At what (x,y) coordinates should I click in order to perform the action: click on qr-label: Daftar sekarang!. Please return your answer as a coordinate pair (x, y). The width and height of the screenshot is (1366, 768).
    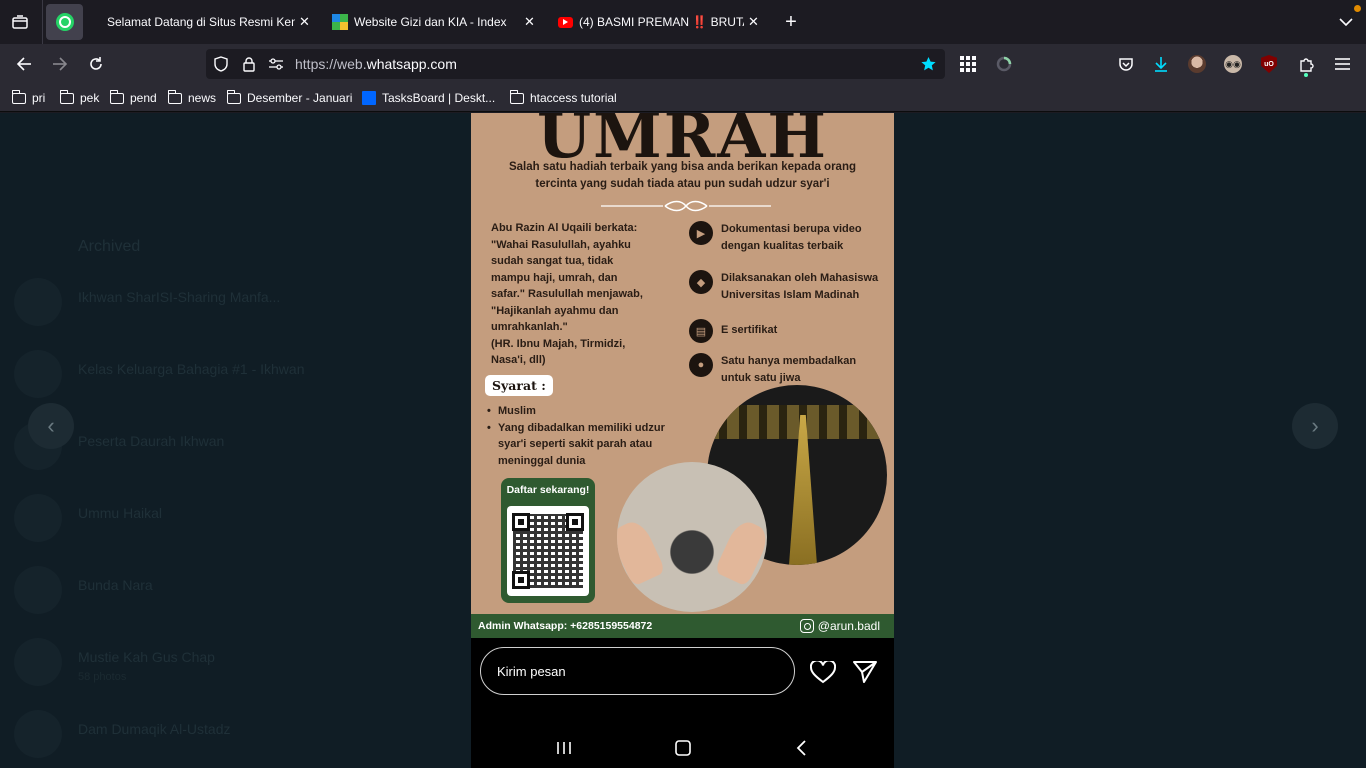
    Looking at the image, I should click on (548, 490).